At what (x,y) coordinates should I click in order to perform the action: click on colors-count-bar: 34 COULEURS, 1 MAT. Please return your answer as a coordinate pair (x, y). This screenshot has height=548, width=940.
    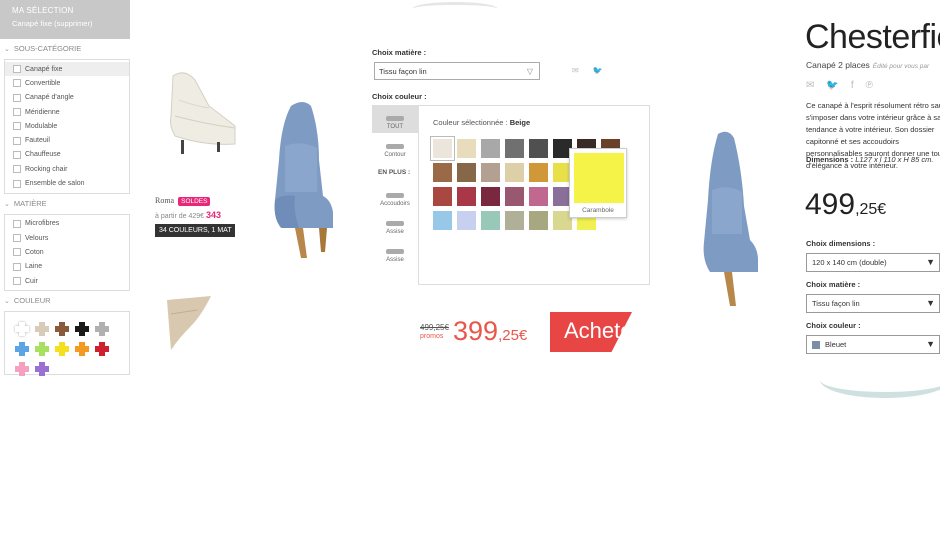
    Looking at the image, I should click on (195, 230).